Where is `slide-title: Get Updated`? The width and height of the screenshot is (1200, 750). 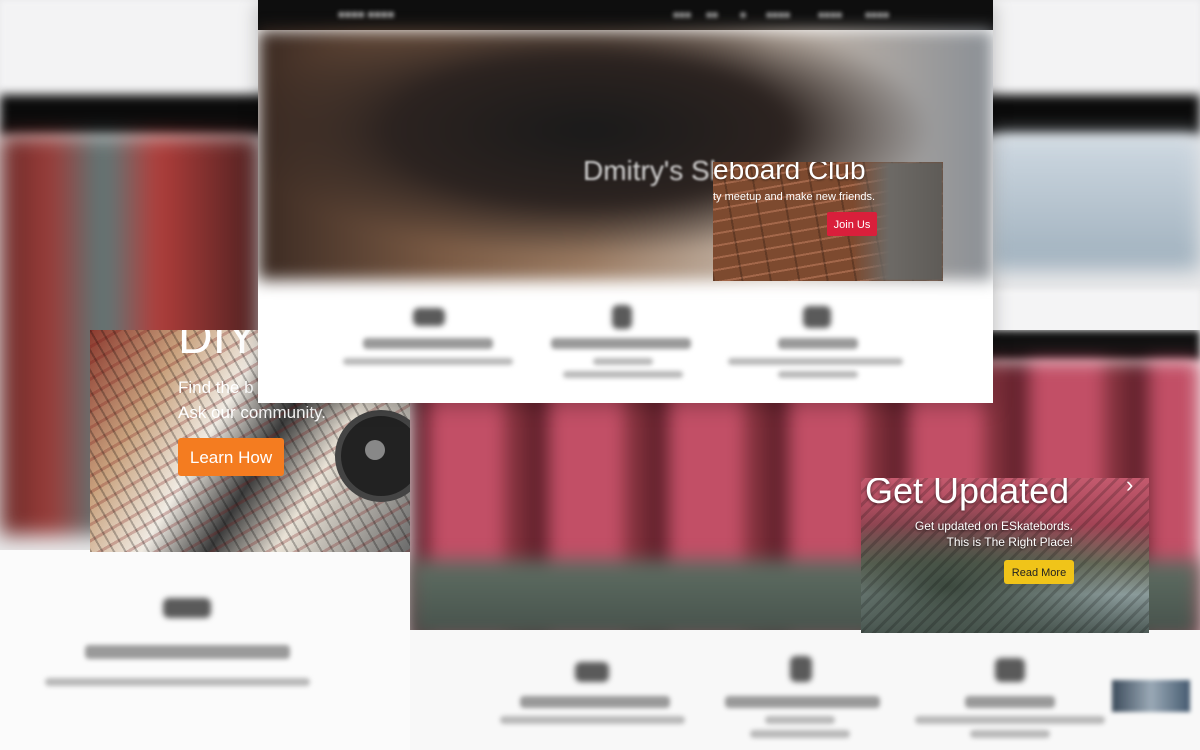 slide-title: Get Updated is located at coordinates (967, 494).